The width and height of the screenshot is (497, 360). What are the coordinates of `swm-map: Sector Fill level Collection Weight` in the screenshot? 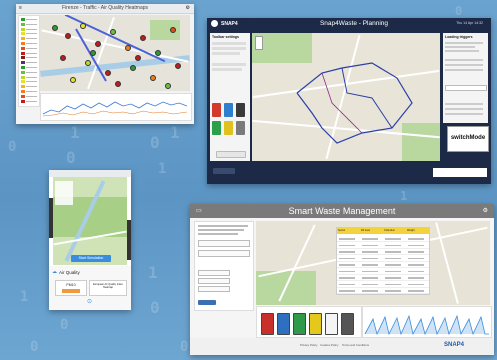 It's located at (373, 263).